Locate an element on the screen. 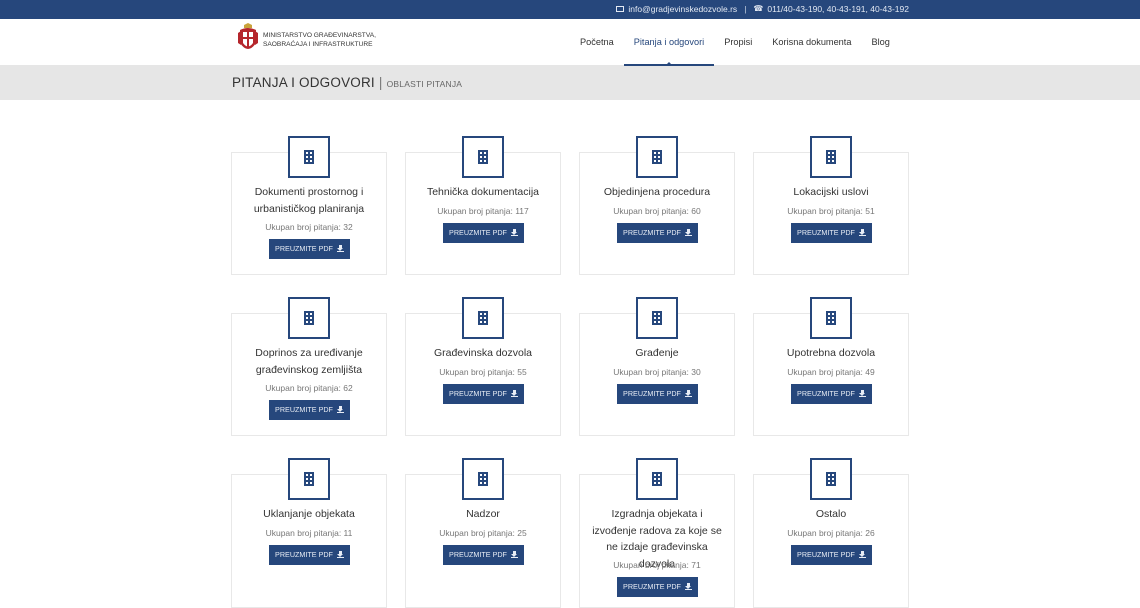 The image size is (1140, 608). category-title: Tehnička dokumentacija is located at coordinates (483, 192).